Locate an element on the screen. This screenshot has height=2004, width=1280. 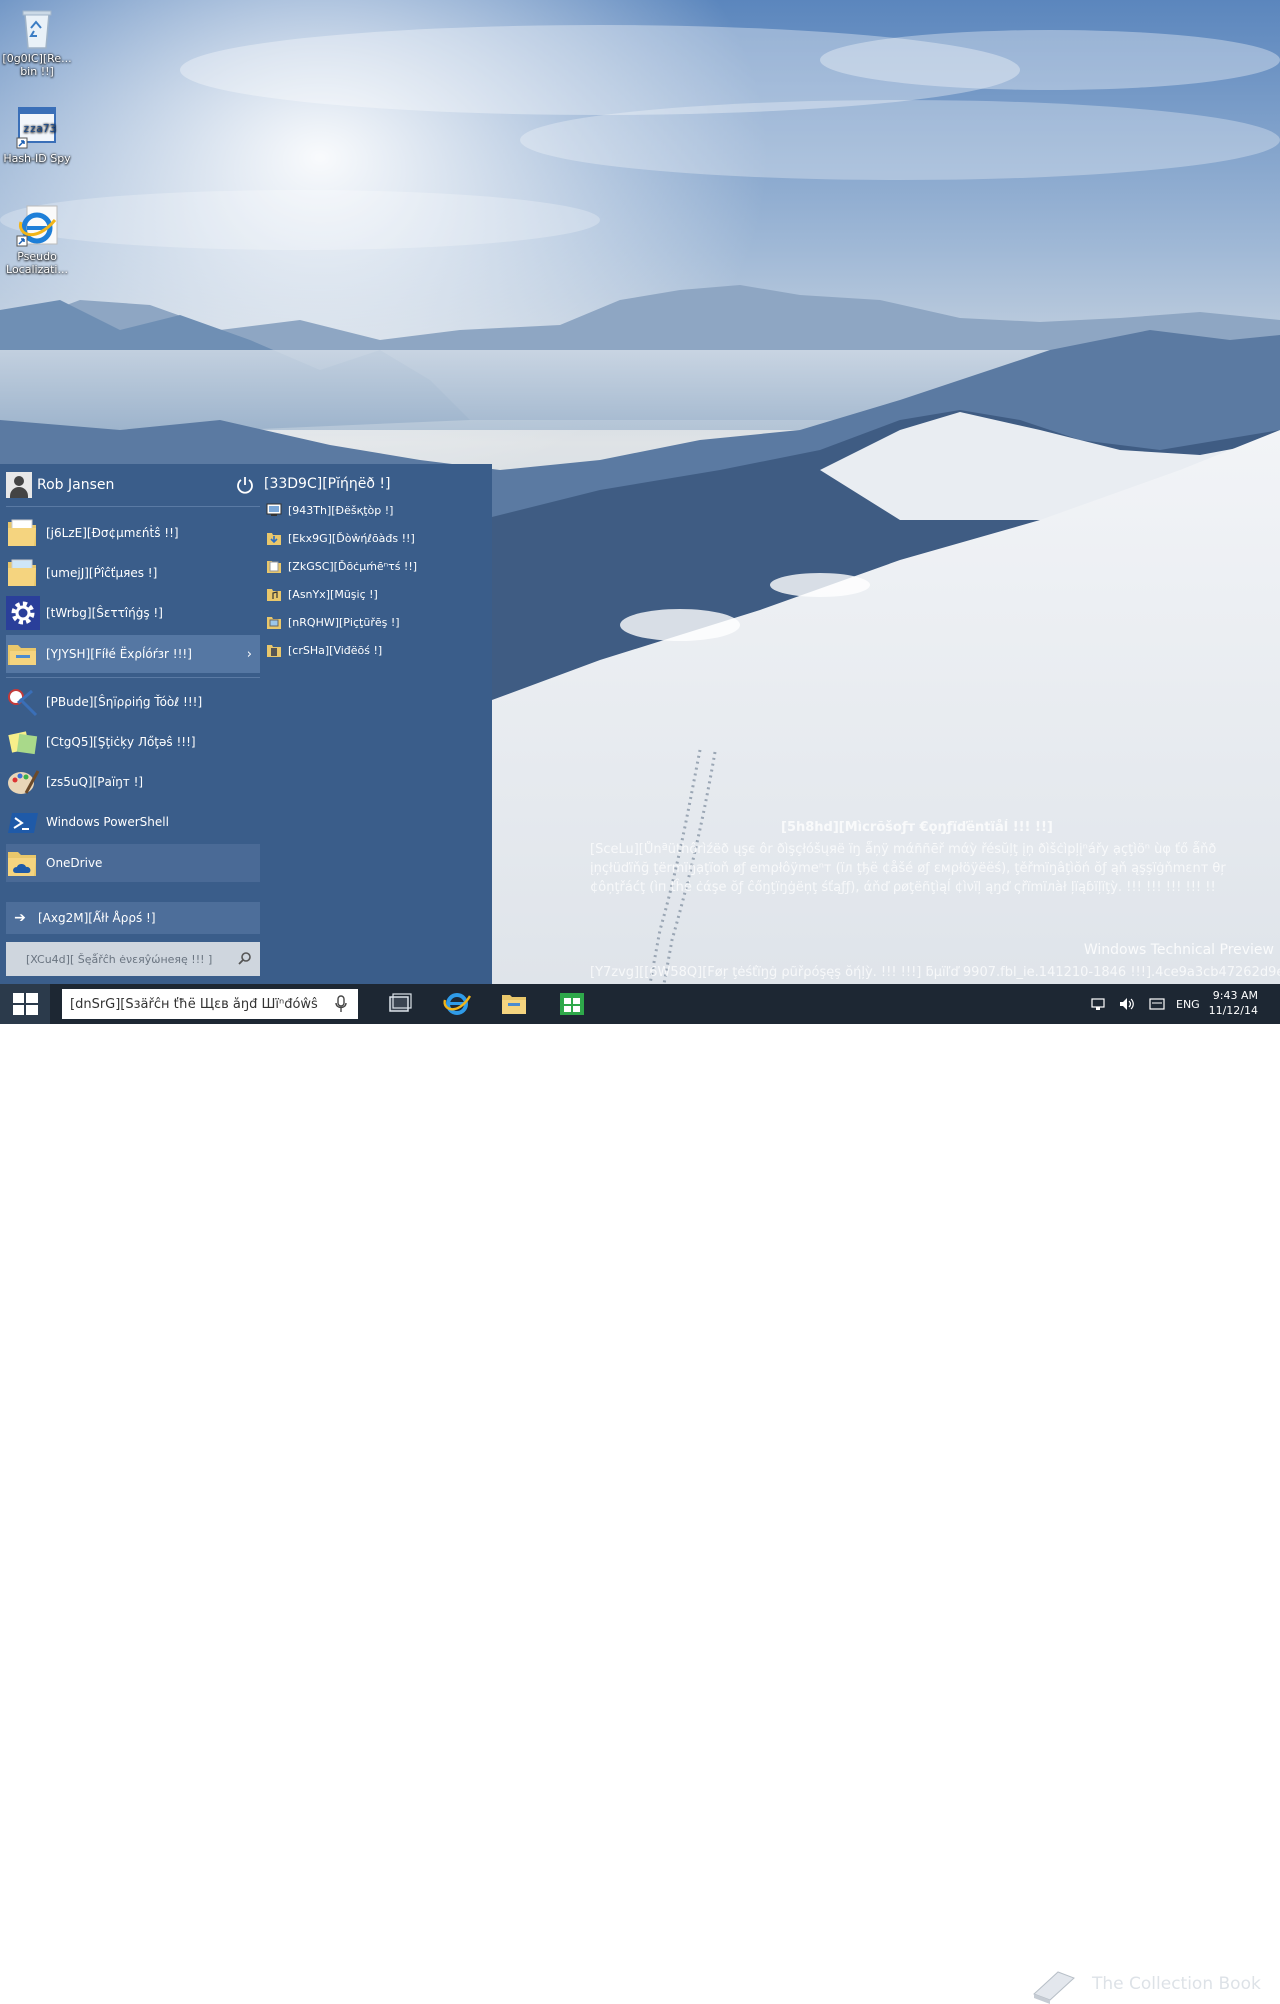
start-item-settings: [tWrbg][Ŝεττîήġş !] is located at coordinates (133, 613).